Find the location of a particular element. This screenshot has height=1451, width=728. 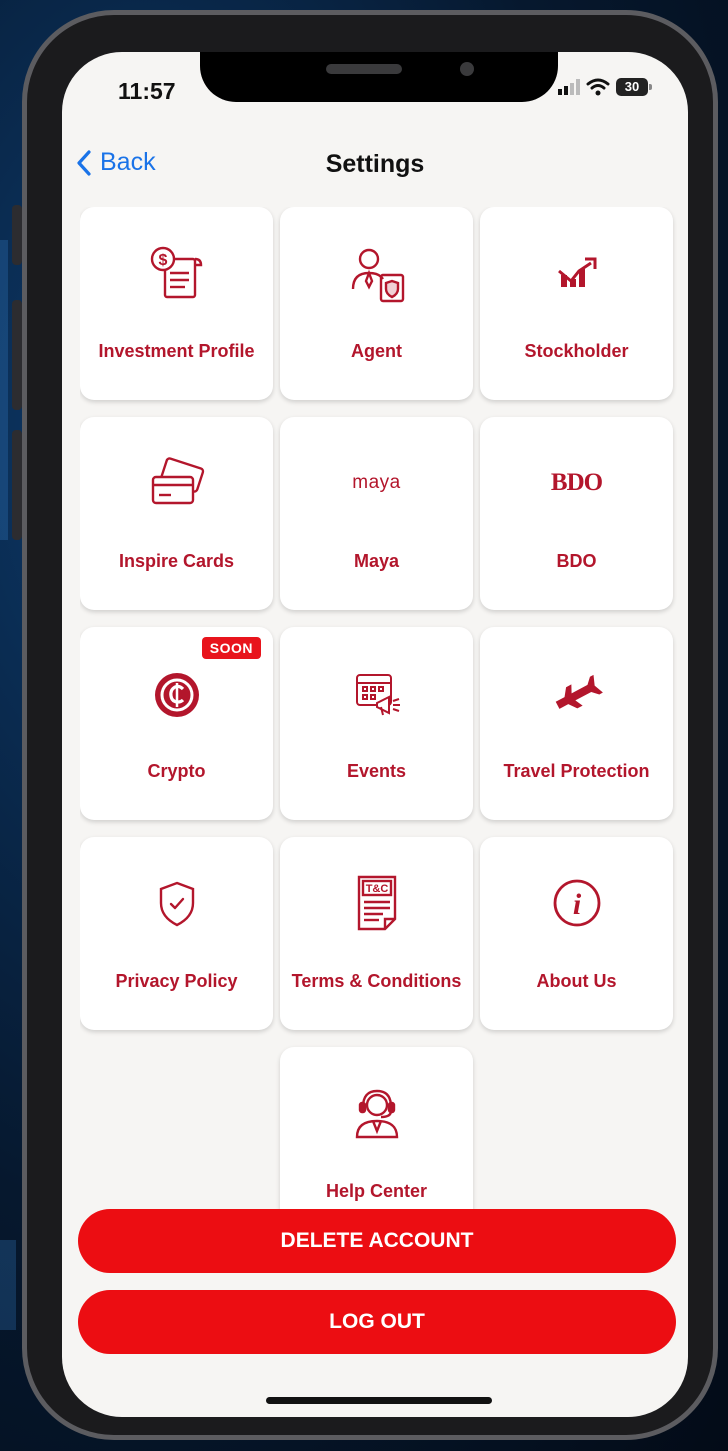

terms-icon-text: T&C is located at coordinates (376, 889).